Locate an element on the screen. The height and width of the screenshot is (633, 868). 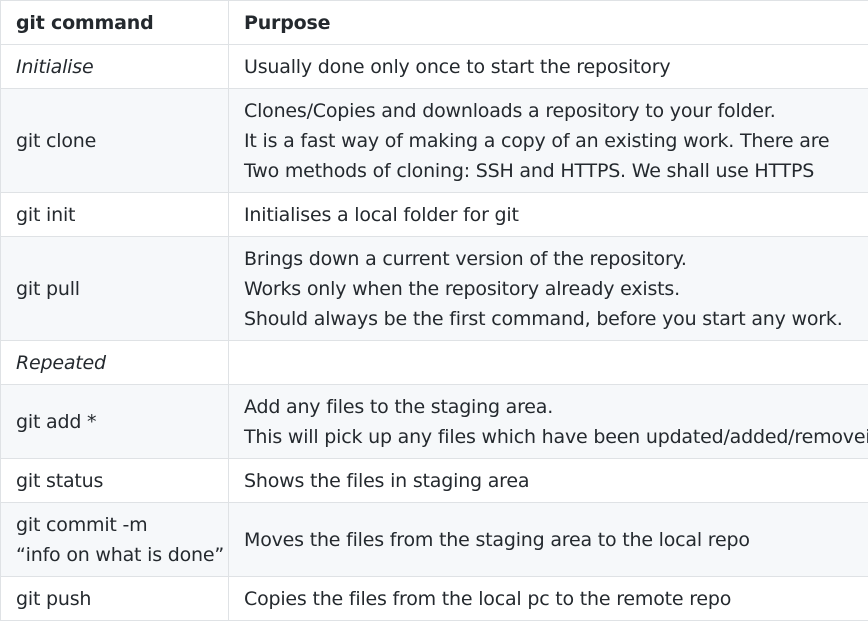
header-purpose: Purpose is located at coordinates (548, 22).